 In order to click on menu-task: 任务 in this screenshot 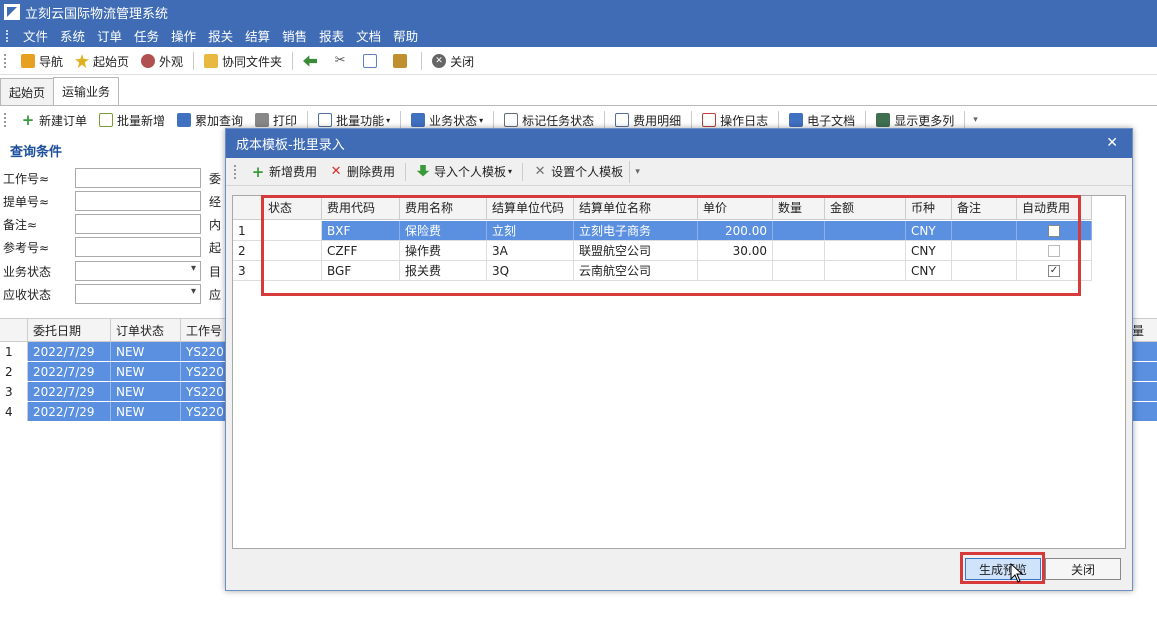, I will do `click(146, 35)`.